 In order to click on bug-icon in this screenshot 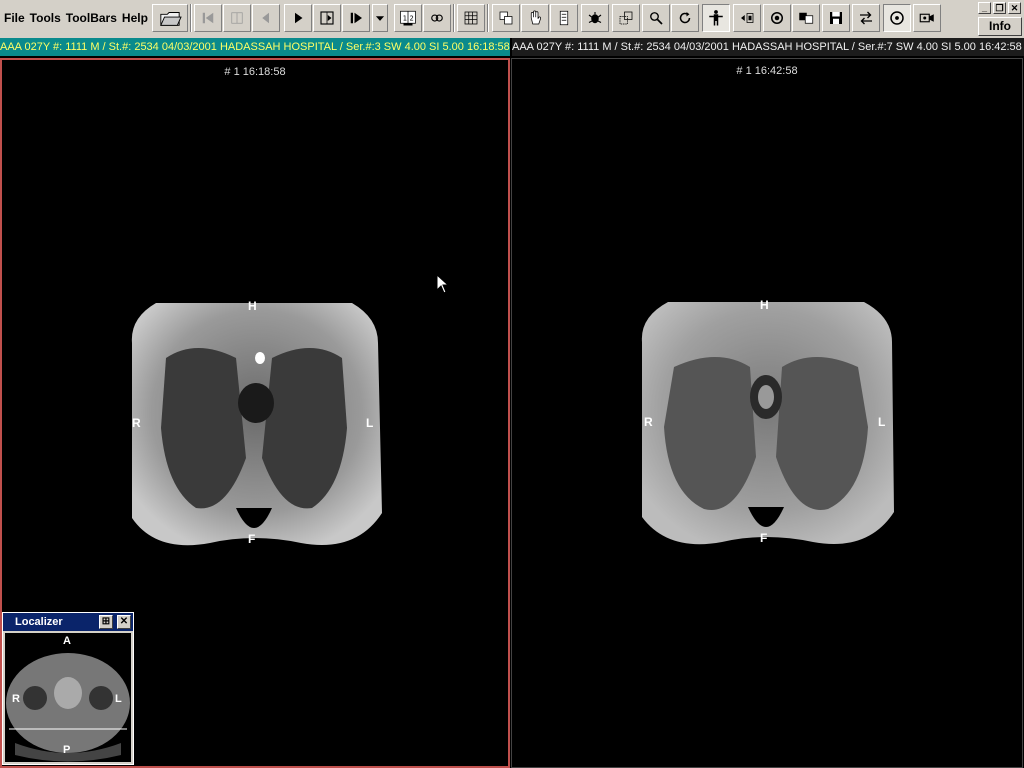, I will do `click(595, 18)`.